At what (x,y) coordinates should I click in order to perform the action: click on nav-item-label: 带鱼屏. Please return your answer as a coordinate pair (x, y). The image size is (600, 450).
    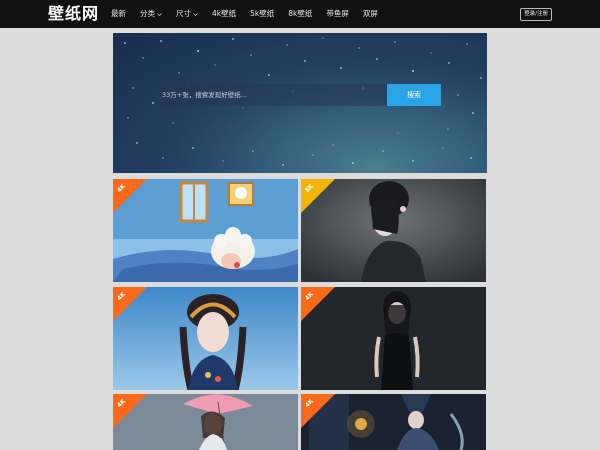
    Looking at the image, I should click on (337, 13).